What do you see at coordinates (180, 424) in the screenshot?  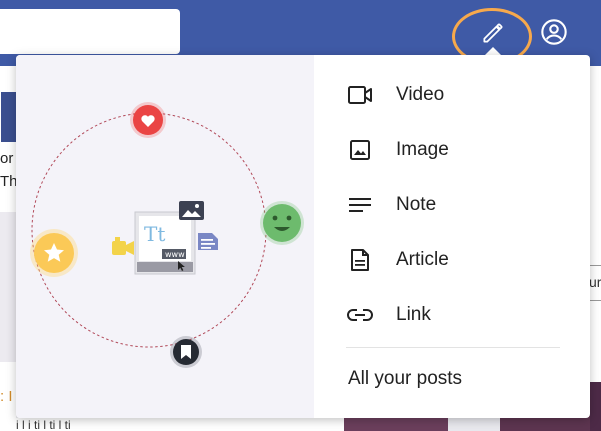 I see `background-text: i l i ti l ti l ti` at bounding box center [180, 424].